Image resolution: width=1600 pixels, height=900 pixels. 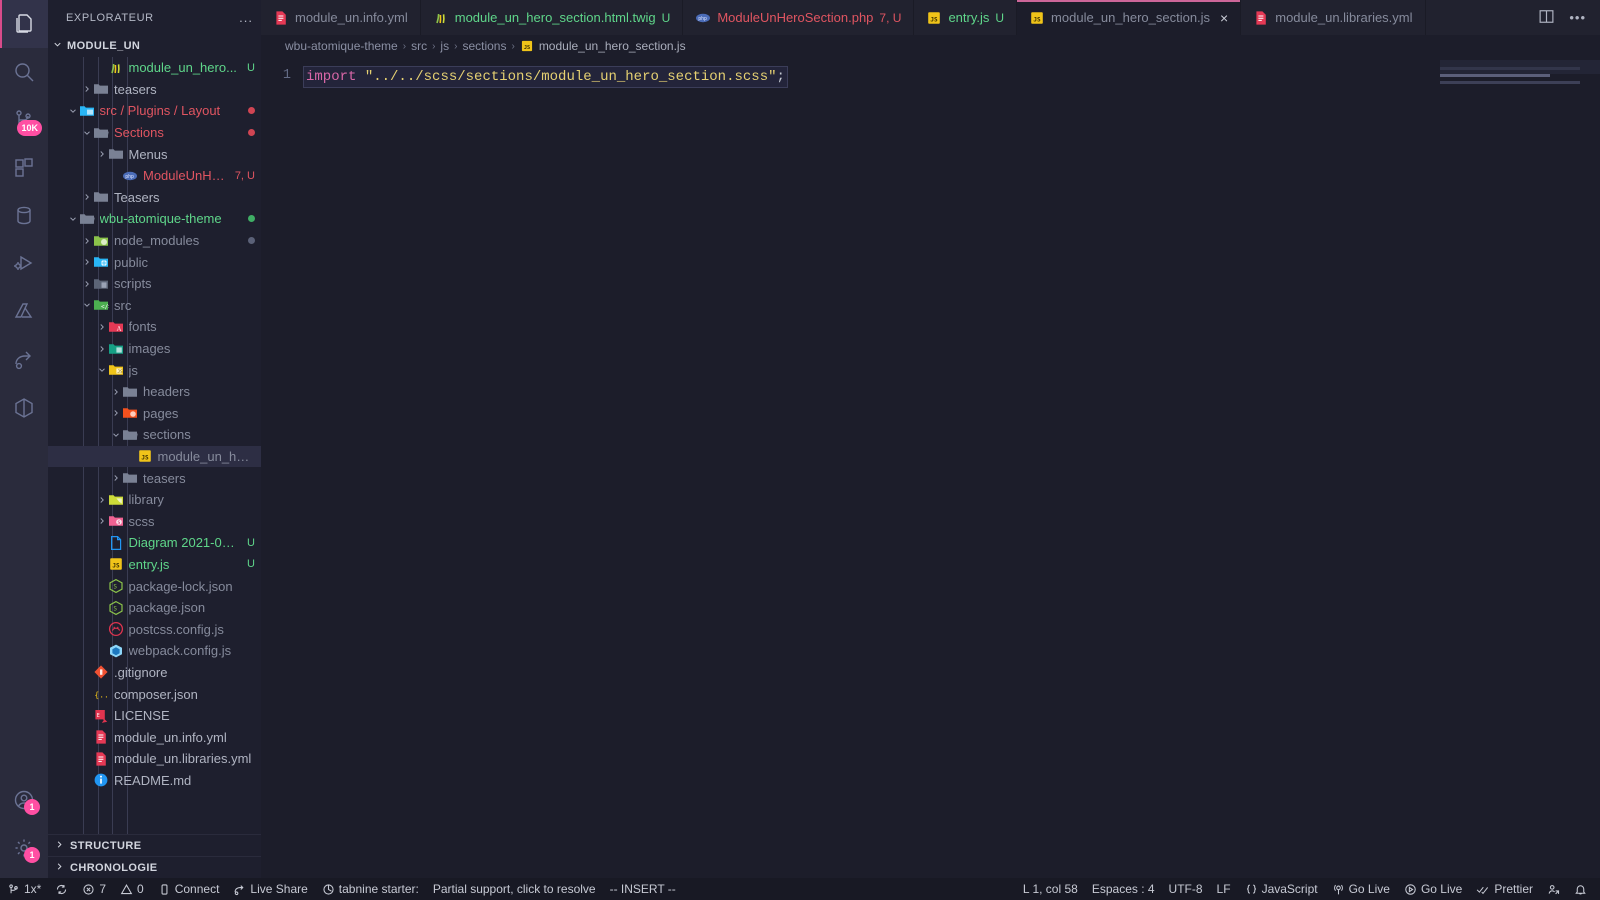 I want to click on chevron-right-icon, so click(x=102, y=521).